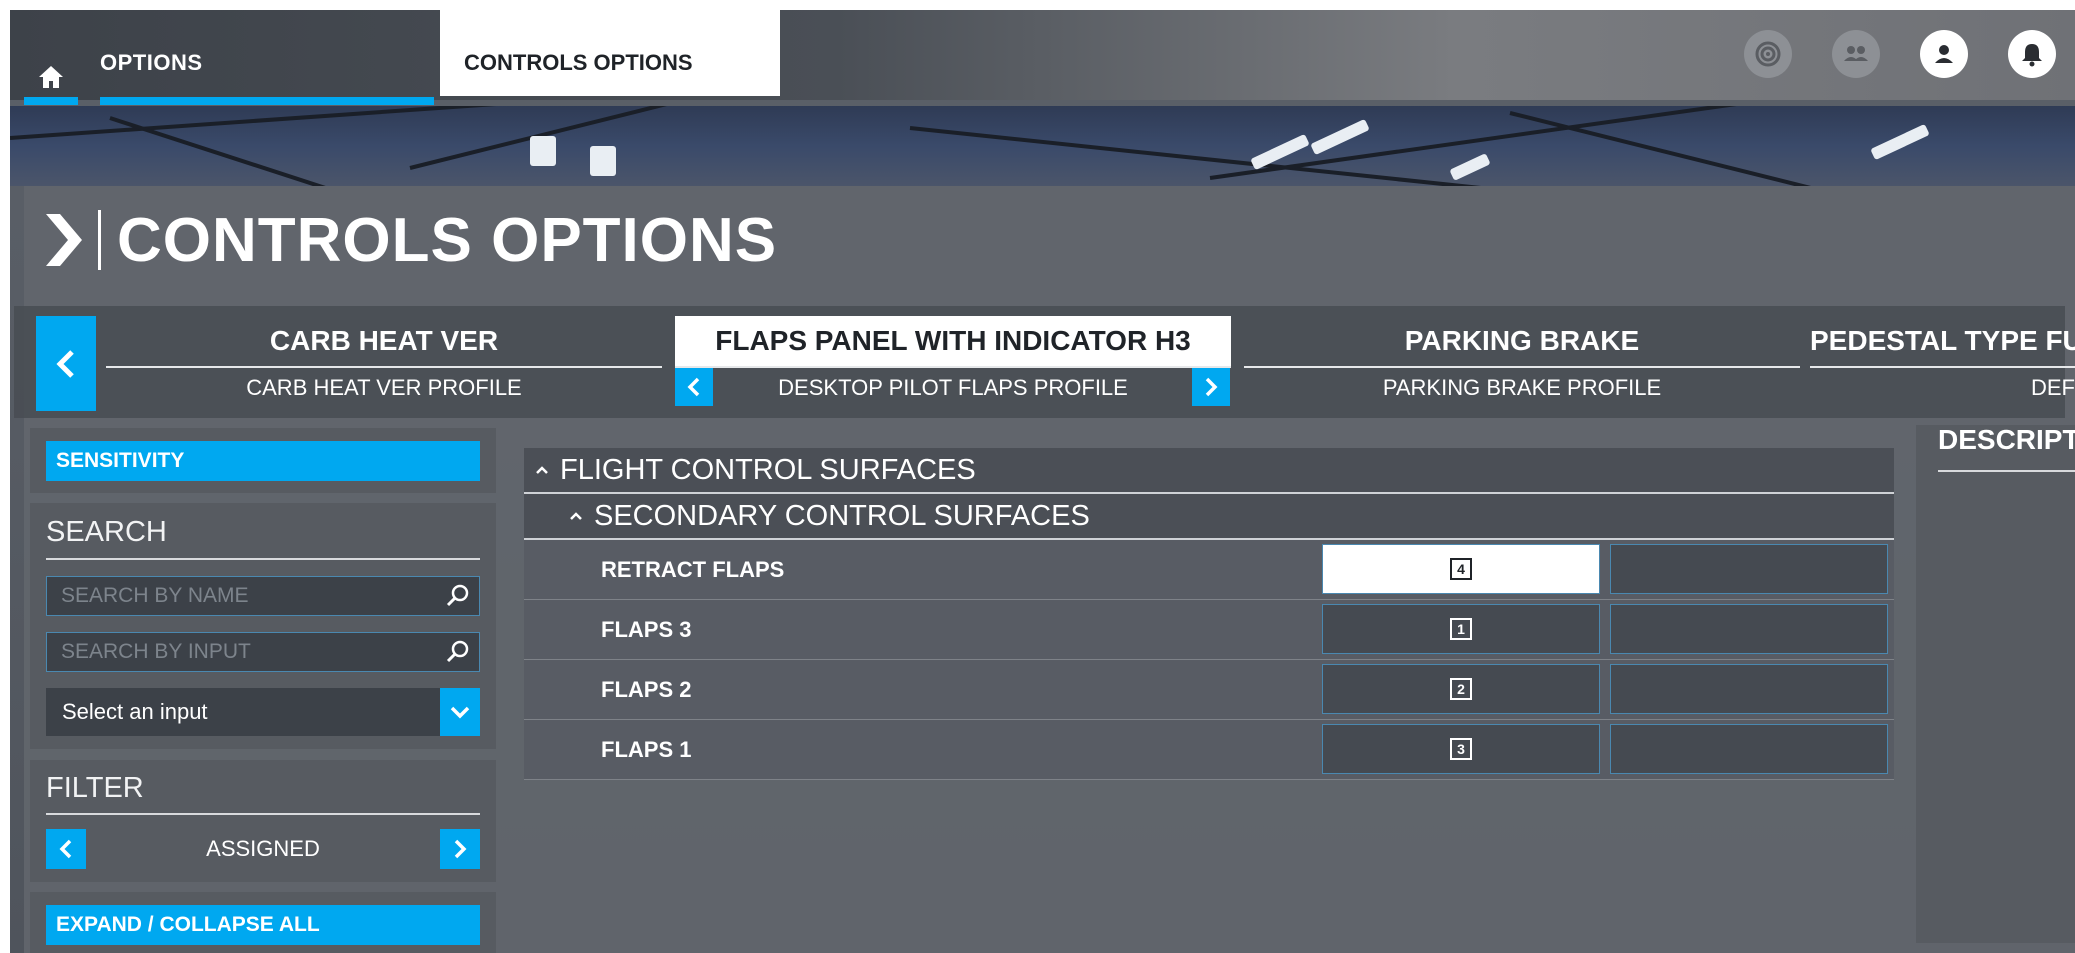 This screenshot has height=953, width=2075. What do you see at coordinates (2006, 439) in the screenshot?
I see `description-title: DESCRIPT` at bounding box center [2006, 439].